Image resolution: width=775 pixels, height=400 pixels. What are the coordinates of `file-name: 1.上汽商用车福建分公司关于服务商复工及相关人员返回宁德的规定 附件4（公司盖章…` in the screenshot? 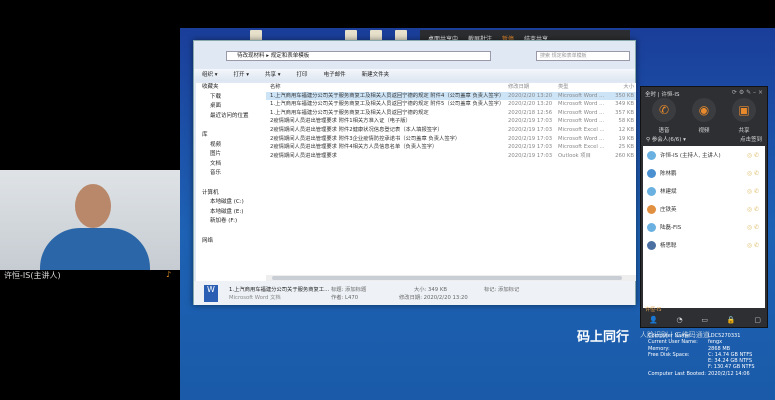 It's located at (387, 95).